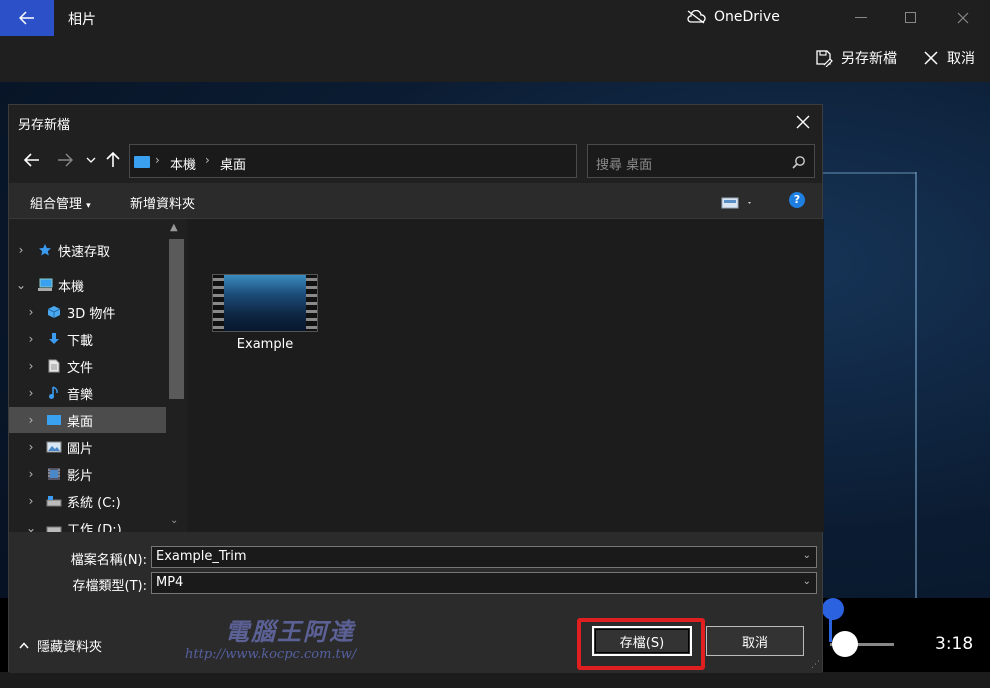 The width and height of the screenshot is (990, 688). I want to click on organize-label: 組合管理, so click(56, 204).